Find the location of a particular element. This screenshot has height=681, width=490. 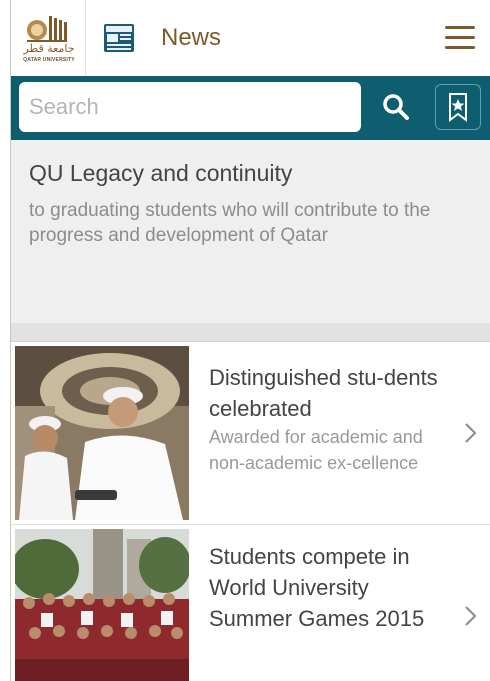

university-logo: جامعة قطر QATAR UNIVERSITY is located at coordinates (48, 38).